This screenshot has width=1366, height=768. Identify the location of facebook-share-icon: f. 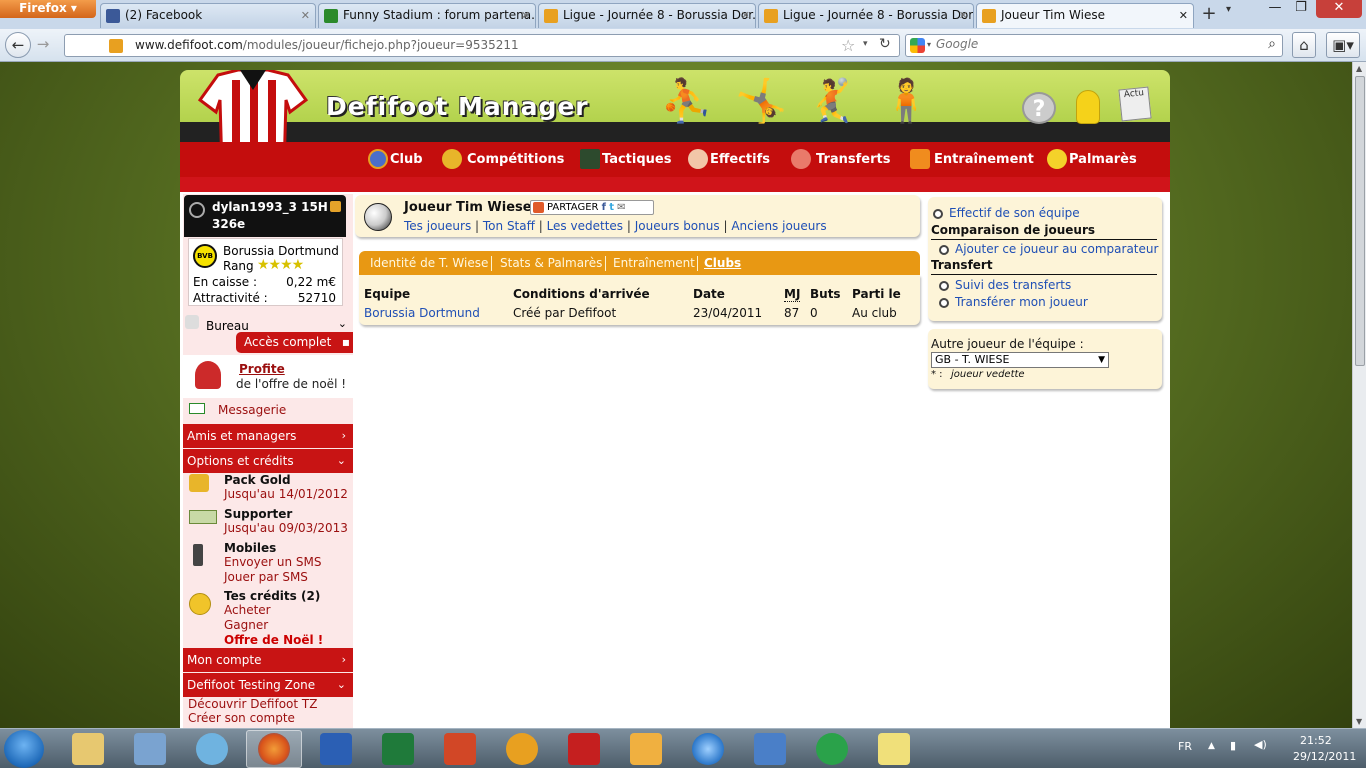
(604, 207).